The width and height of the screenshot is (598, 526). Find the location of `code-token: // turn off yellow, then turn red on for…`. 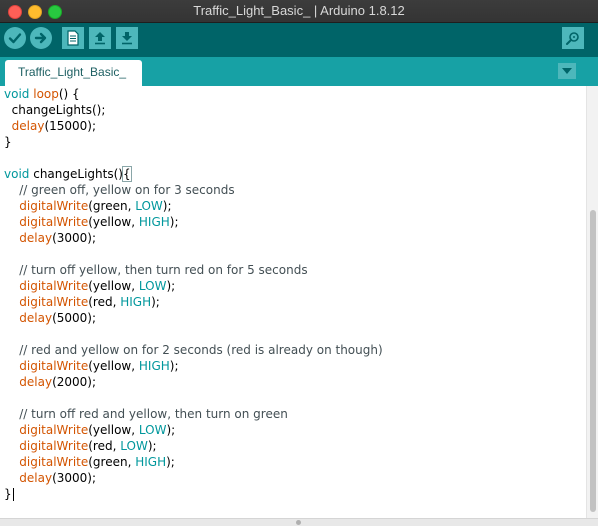

code-token: // turn off yellow, then turn red on for… is located at coordinates (156, 270).